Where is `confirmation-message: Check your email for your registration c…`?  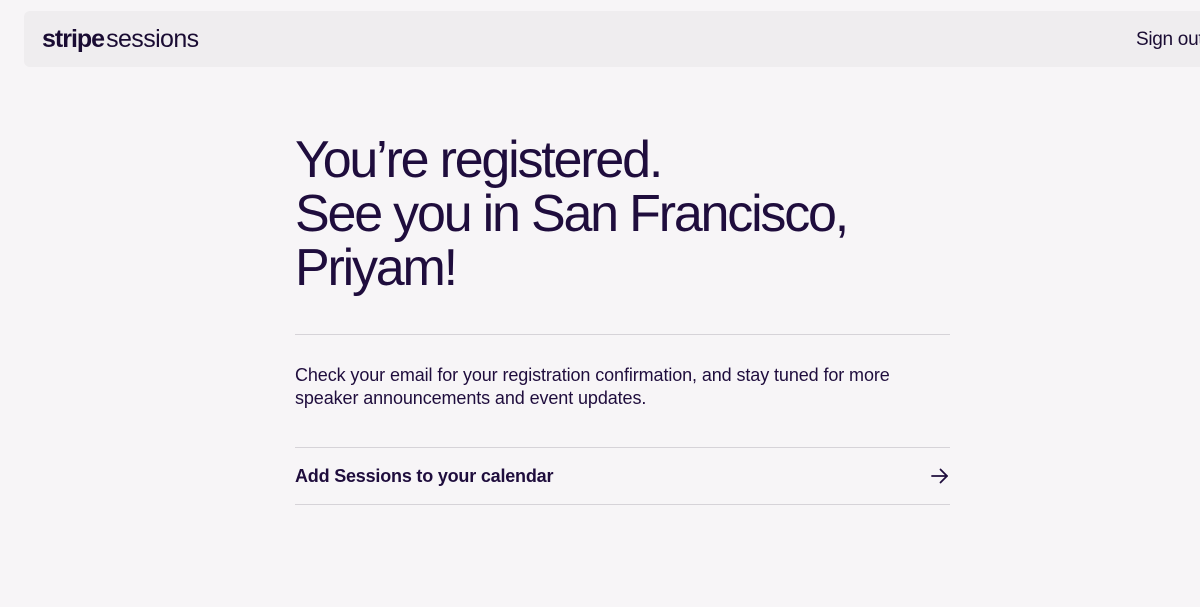 confirmation-message: Check your email for your registration c… is located at coordinates (592, 386).